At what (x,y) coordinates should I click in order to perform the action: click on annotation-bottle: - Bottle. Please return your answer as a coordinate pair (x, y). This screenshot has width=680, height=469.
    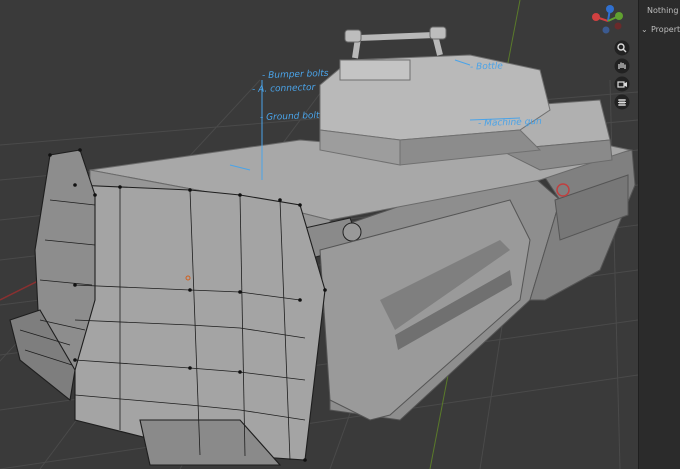
    Looking at the image, I should click on (486, 67).